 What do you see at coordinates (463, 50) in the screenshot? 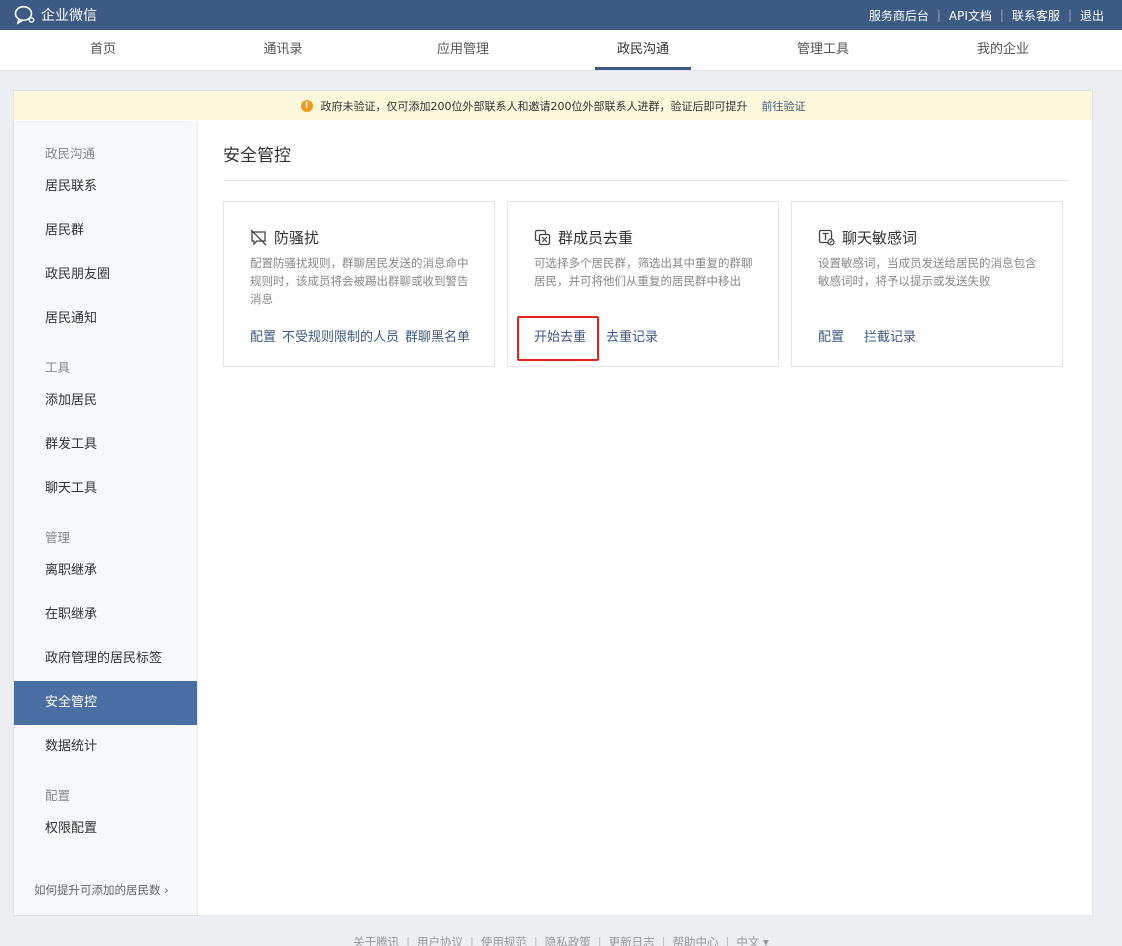
I see `tab-app-management: 应用管理` at bounding box center [463, 50].